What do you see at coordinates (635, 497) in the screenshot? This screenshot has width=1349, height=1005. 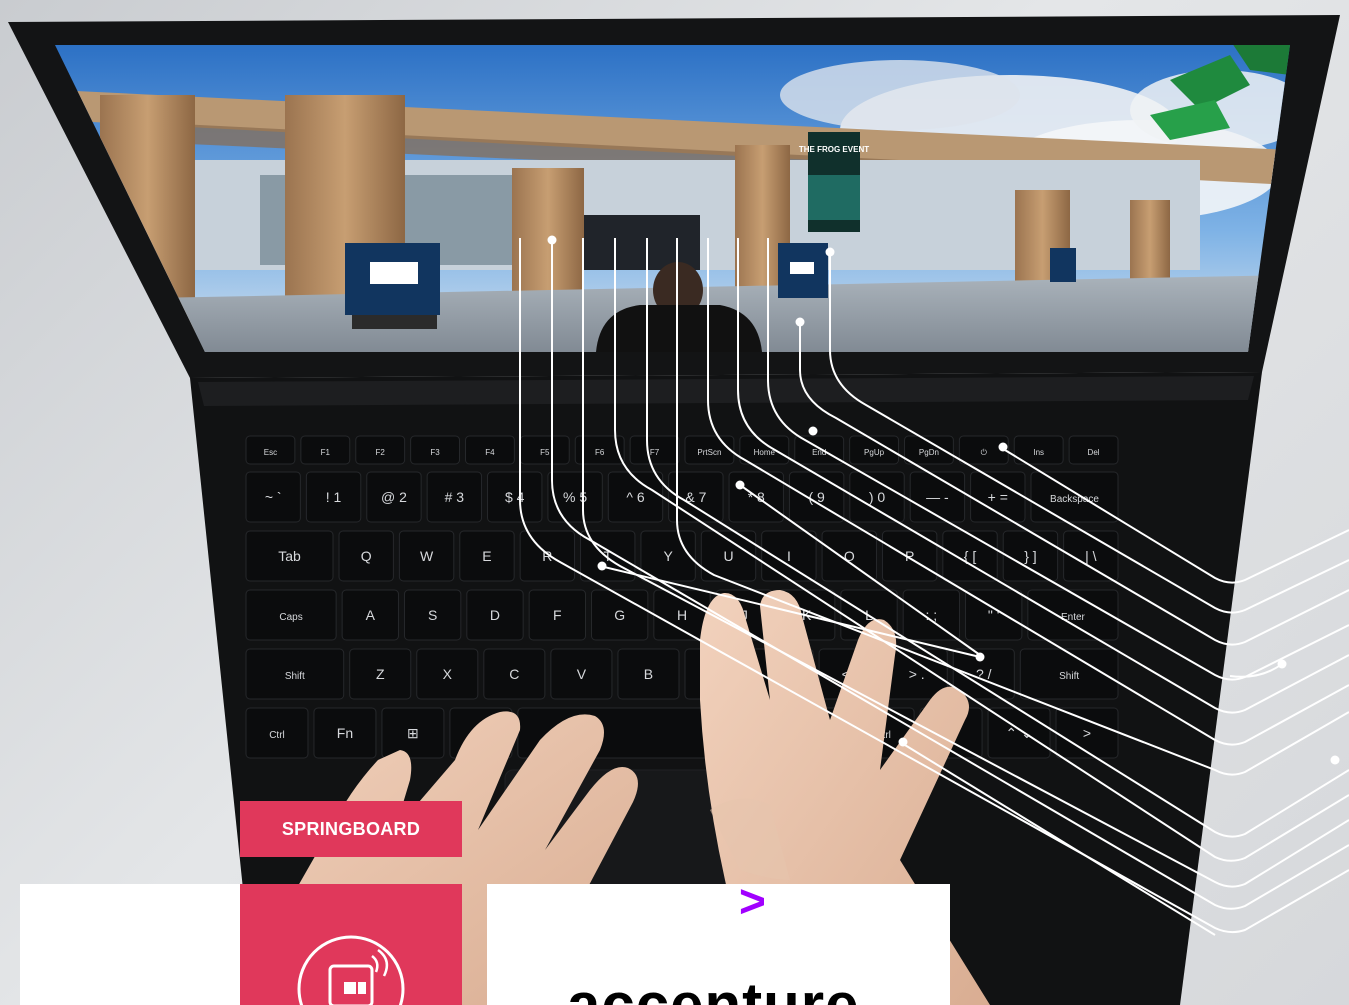 I see `keyboard-key-label: ^ 6` at bounding box center [635, 497].